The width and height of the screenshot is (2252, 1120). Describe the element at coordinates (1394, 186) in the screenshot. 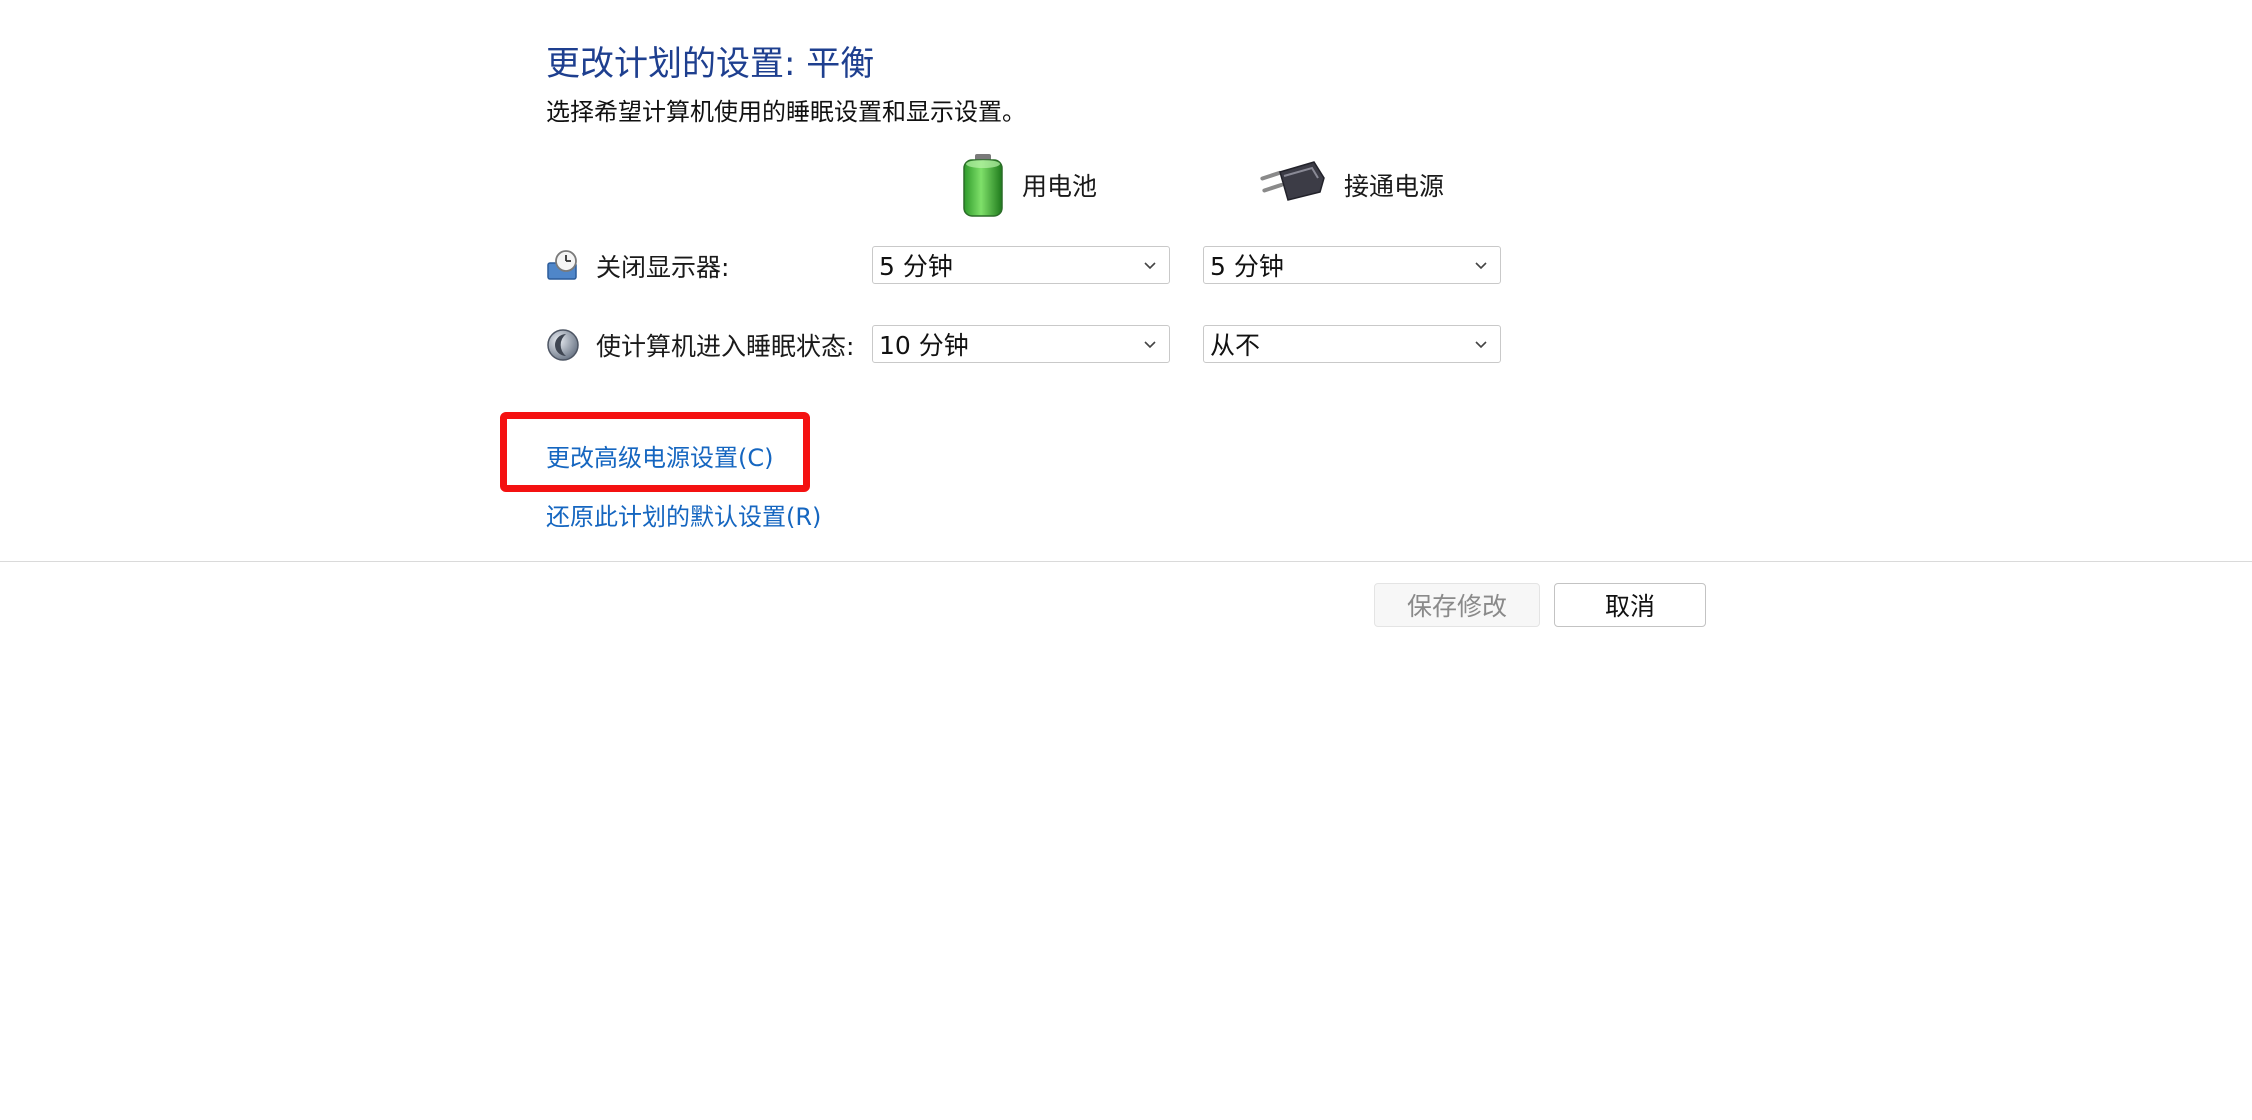

I see `column-label-plugged-in: 接通电源` at that location.